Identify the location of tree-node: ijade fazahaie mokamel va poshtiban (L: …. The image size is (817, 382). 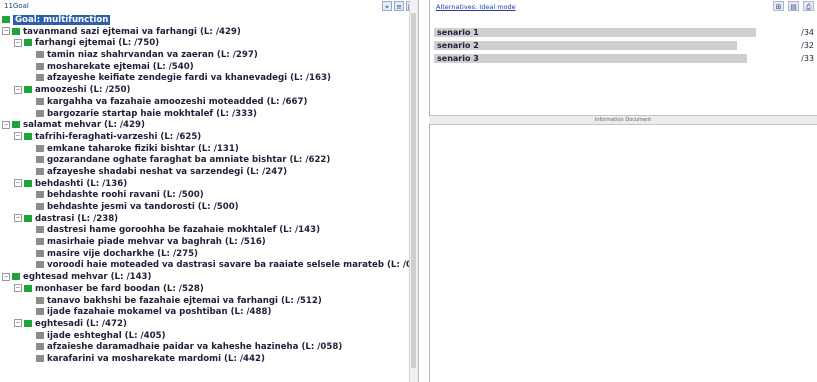
(208, 313).